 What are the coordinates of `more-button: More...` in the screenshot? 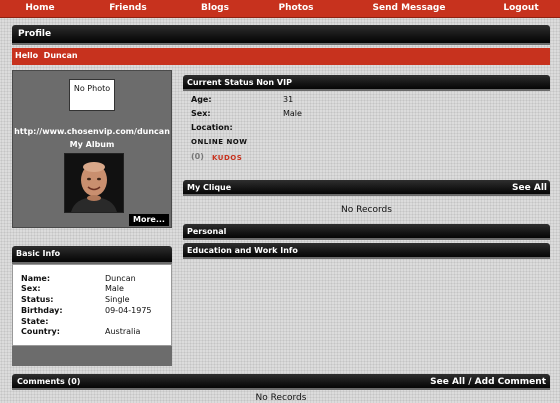 It's located at (149, 220).